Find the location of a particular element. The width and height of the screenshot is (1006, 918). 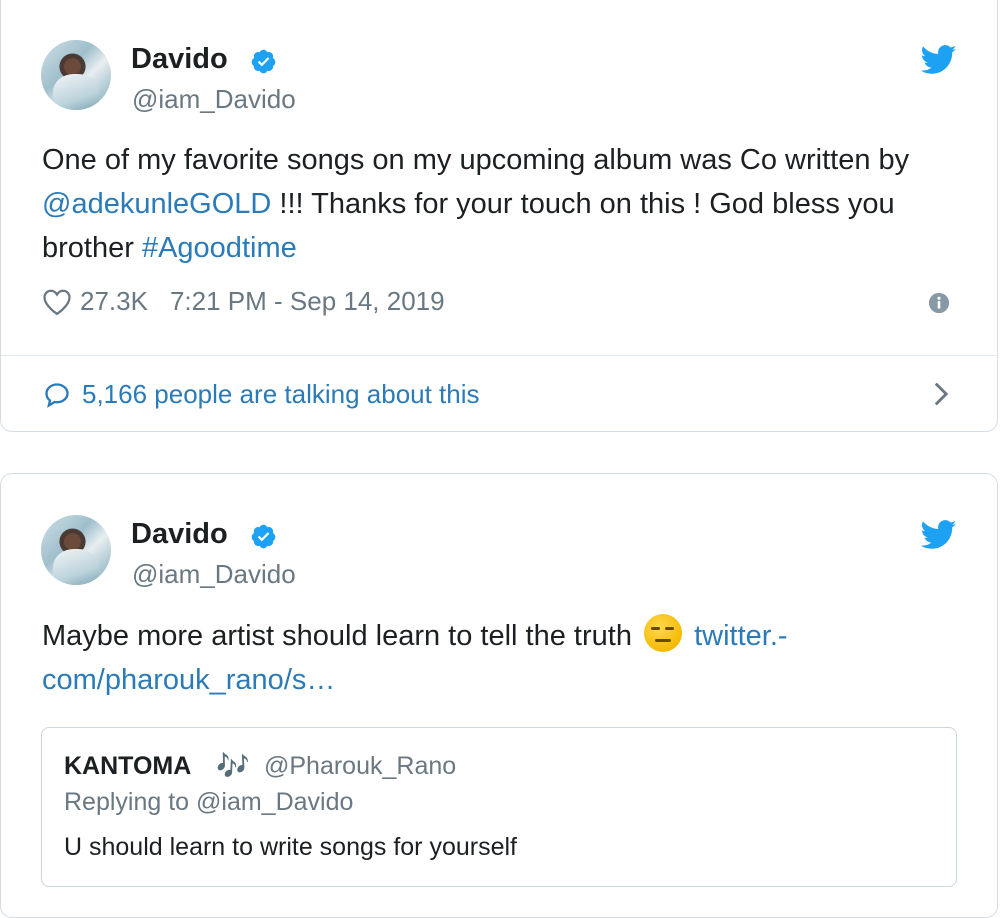

unamused-face-emoji-icon is located at coordinates (663, 633).